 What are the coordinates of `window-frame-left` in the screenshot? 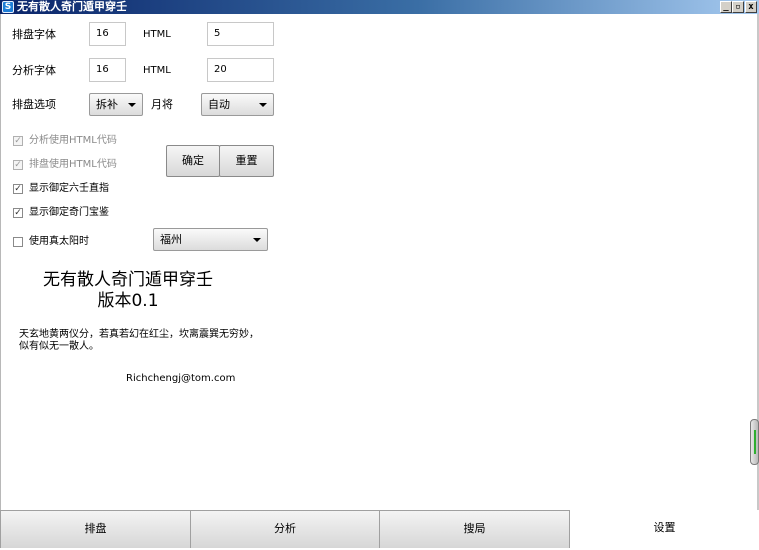 It's located at (0, 262).